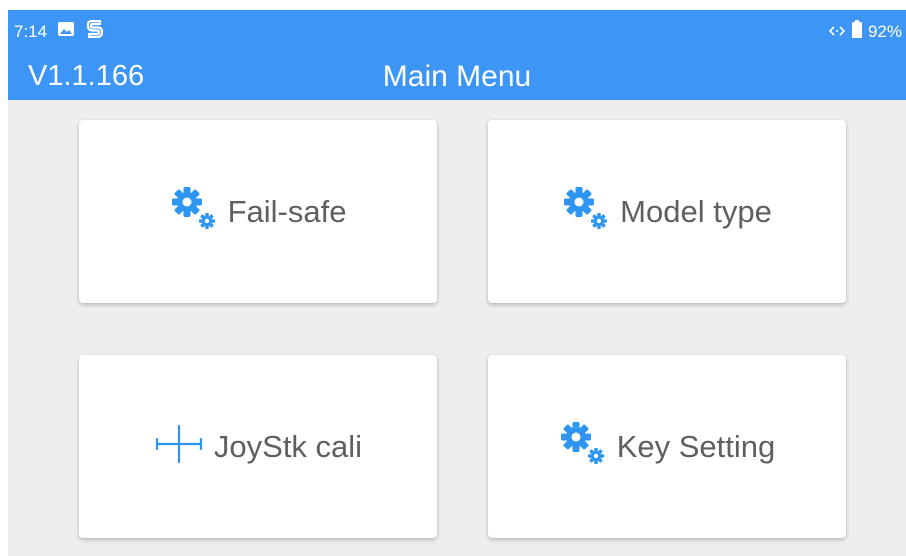 The image size is (906, 556). I want to click on card-content: JoyStk cali, so click(258, 446).